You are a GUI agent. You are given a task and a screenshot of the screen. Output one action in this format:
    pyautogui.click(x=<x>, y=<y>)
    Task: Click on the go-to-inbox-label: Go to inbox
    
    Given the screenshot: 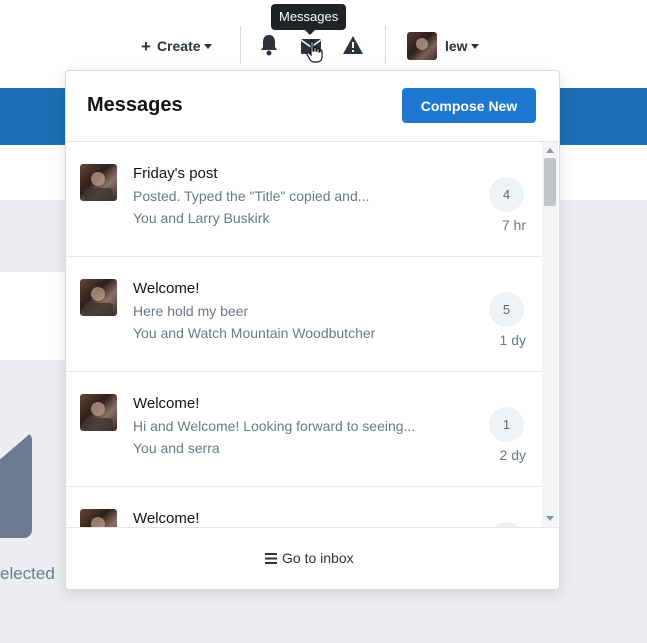 What is the action you would take?
    pyautogui.click(x=318, y=558)
    